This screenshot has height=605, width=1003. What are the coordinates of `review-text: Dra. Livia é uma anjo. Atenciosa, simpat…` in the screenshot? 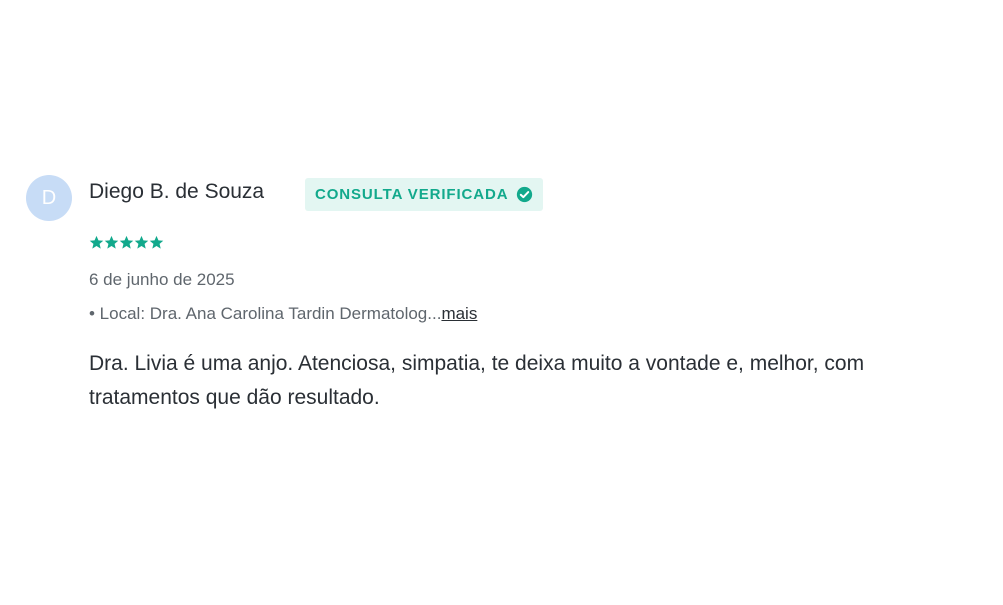 It's located at (477, 380).